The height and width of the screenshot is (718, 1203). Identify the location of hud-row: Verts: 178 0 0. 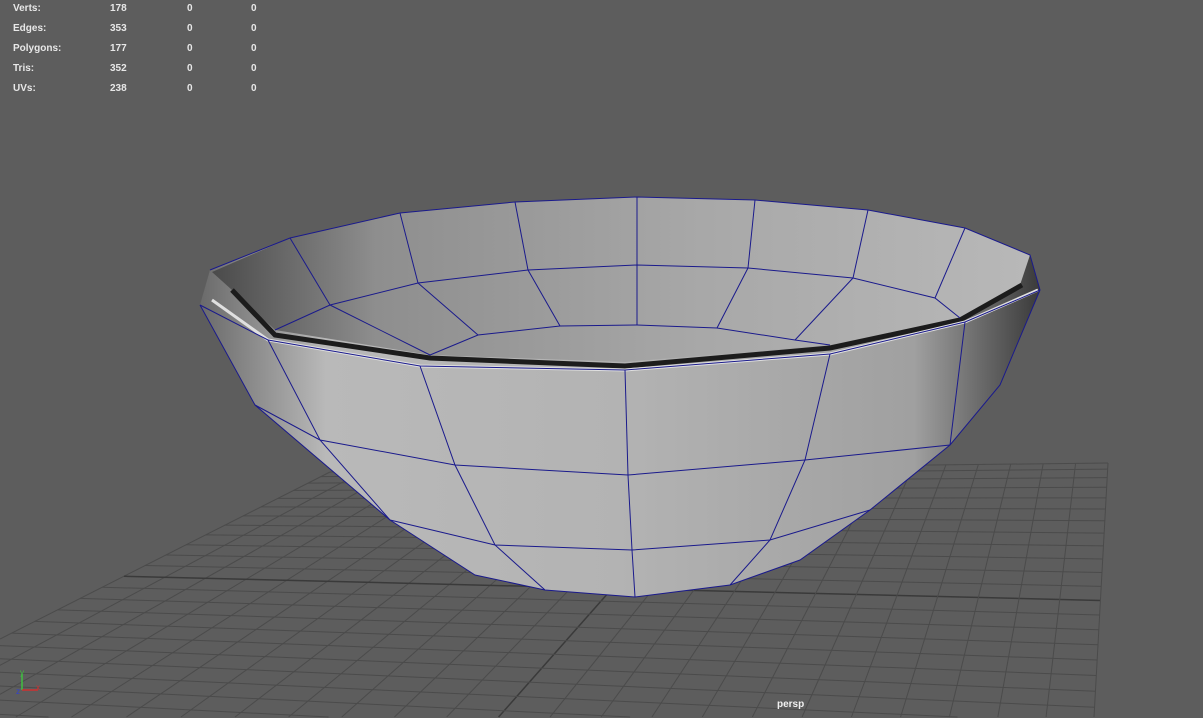
(143, 12).